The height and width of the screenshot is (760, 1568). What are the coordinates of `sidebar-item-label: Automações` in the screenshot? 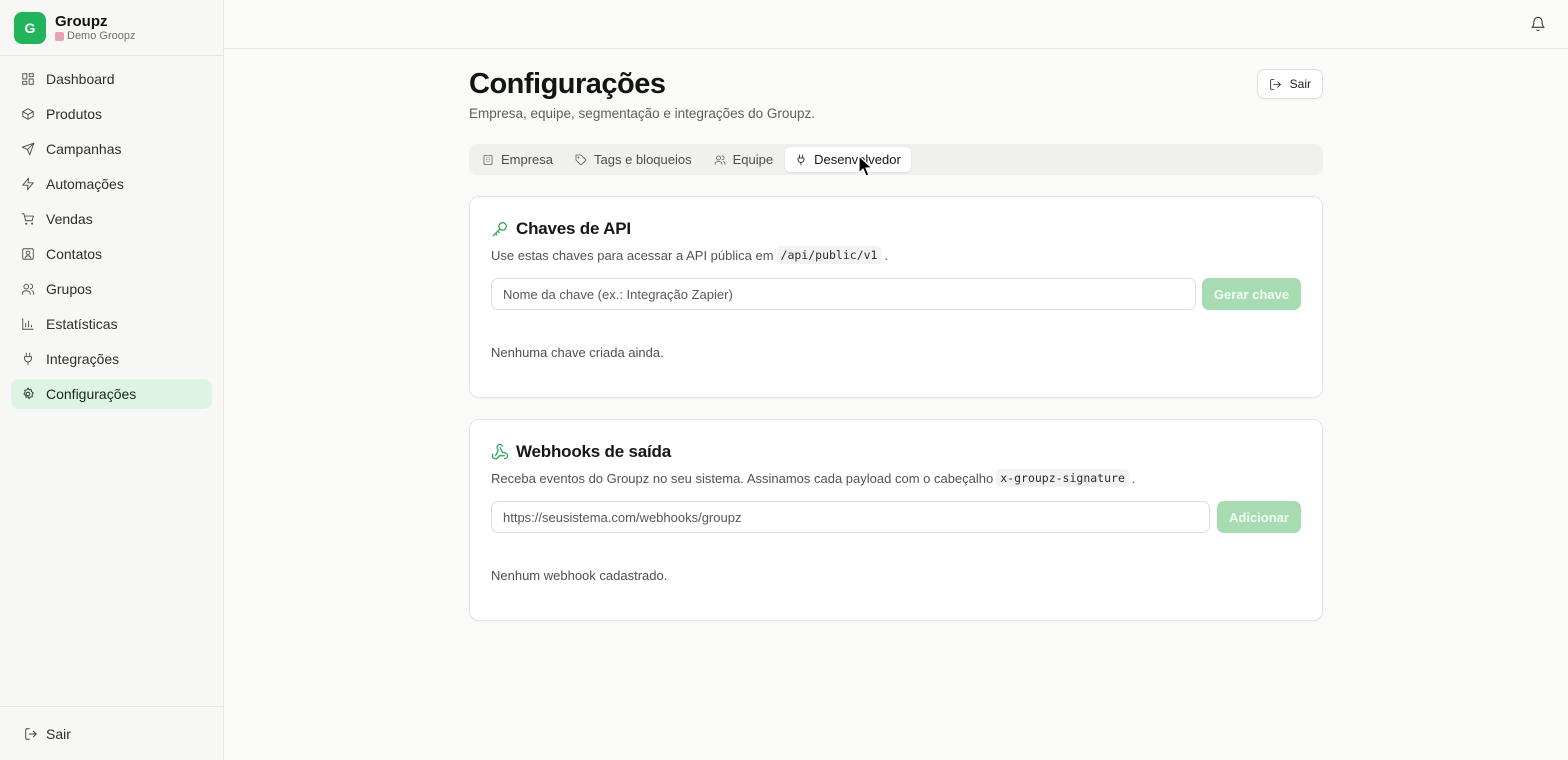 It's located at (85, 184).